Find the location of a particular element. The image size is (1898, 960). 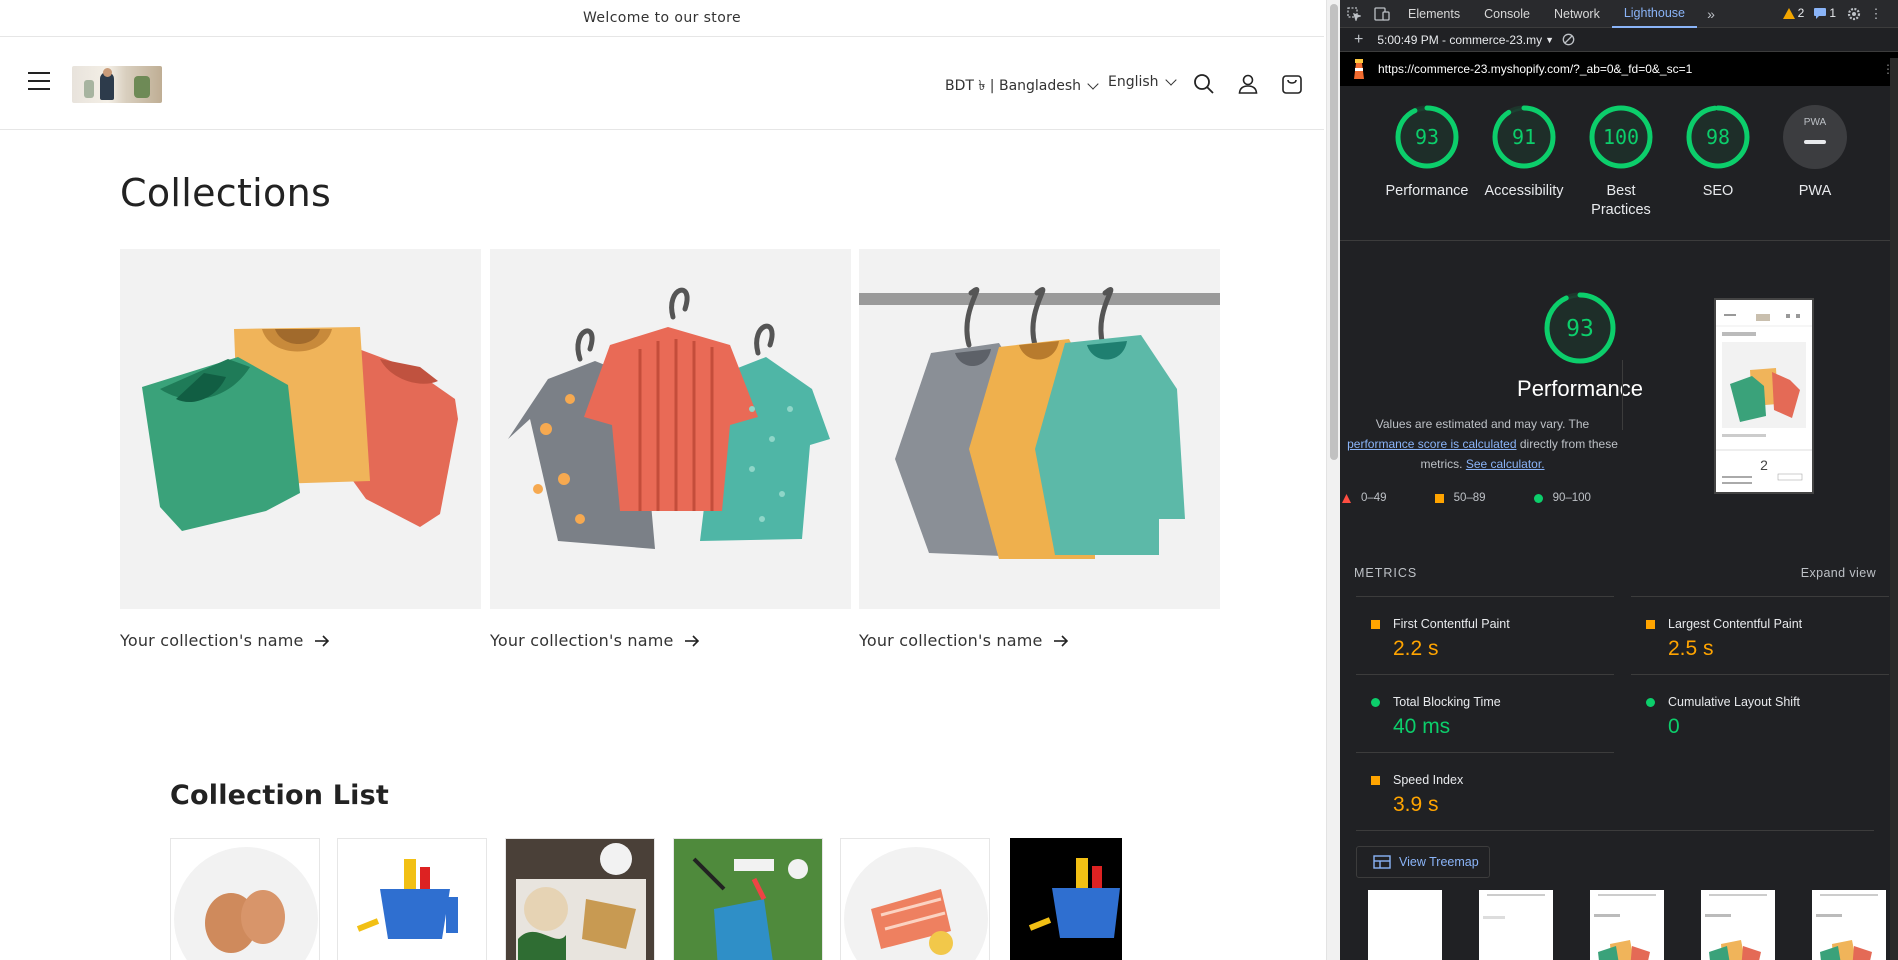

dropdown-icon: ▼ is located at coordinates (1549, 39).